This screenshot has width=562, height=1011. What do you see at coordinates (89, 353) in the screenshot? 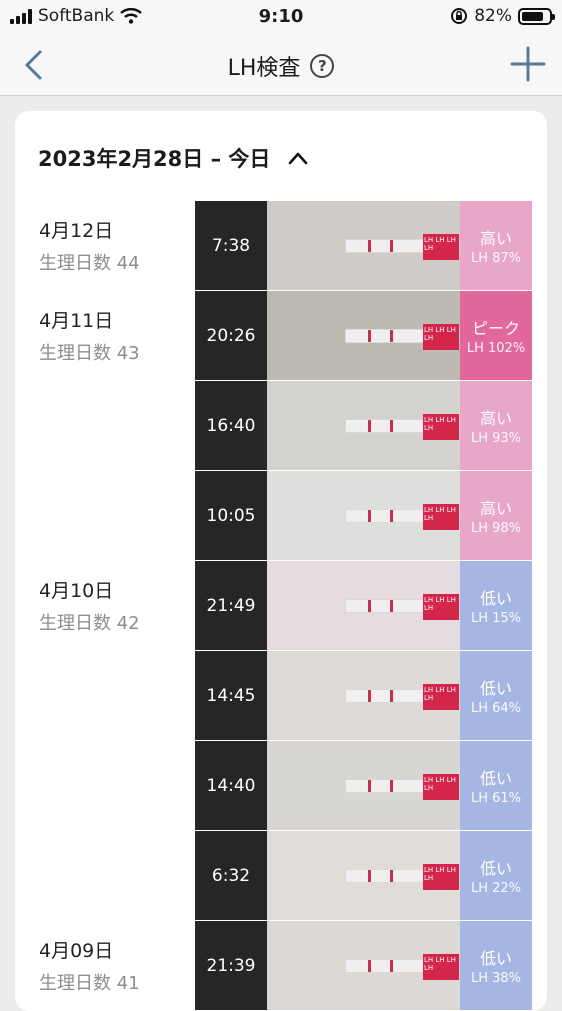
I see `day-cycle: 生理日数 43` at bounding box center [89, 353].